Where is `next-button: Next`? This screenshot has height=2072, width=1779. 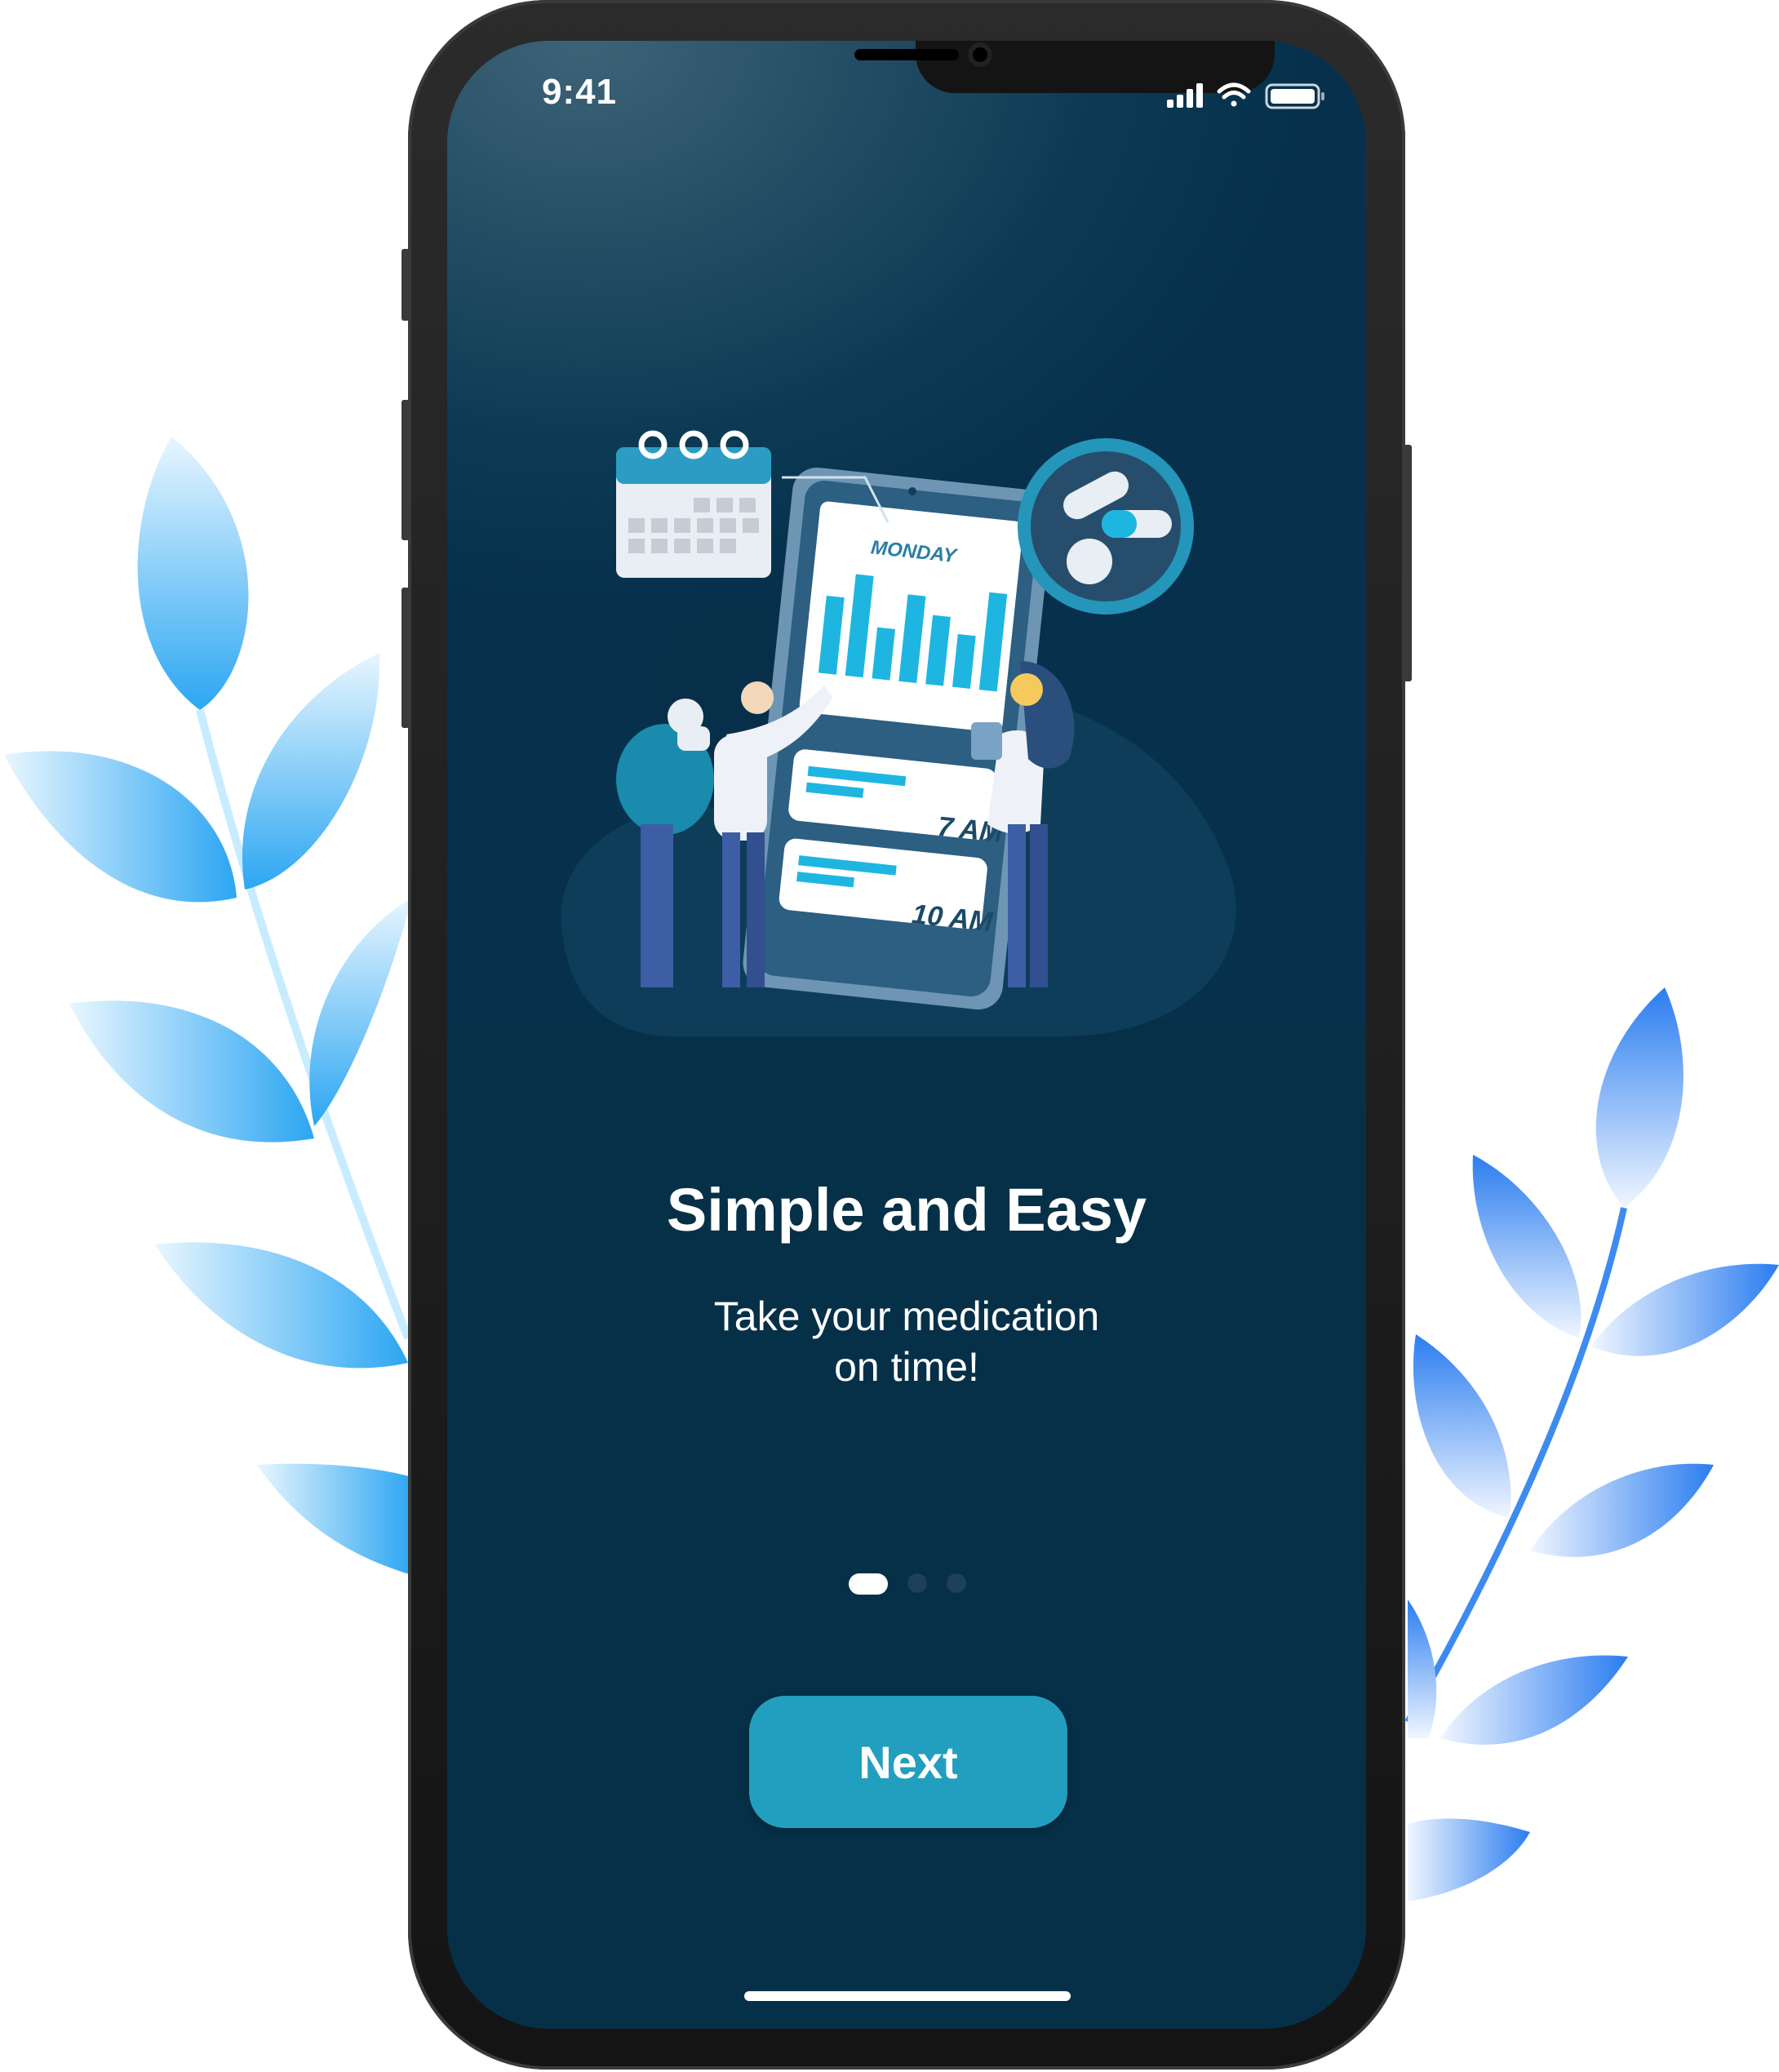
next-button: Next is located at coordinates (908, 1762).